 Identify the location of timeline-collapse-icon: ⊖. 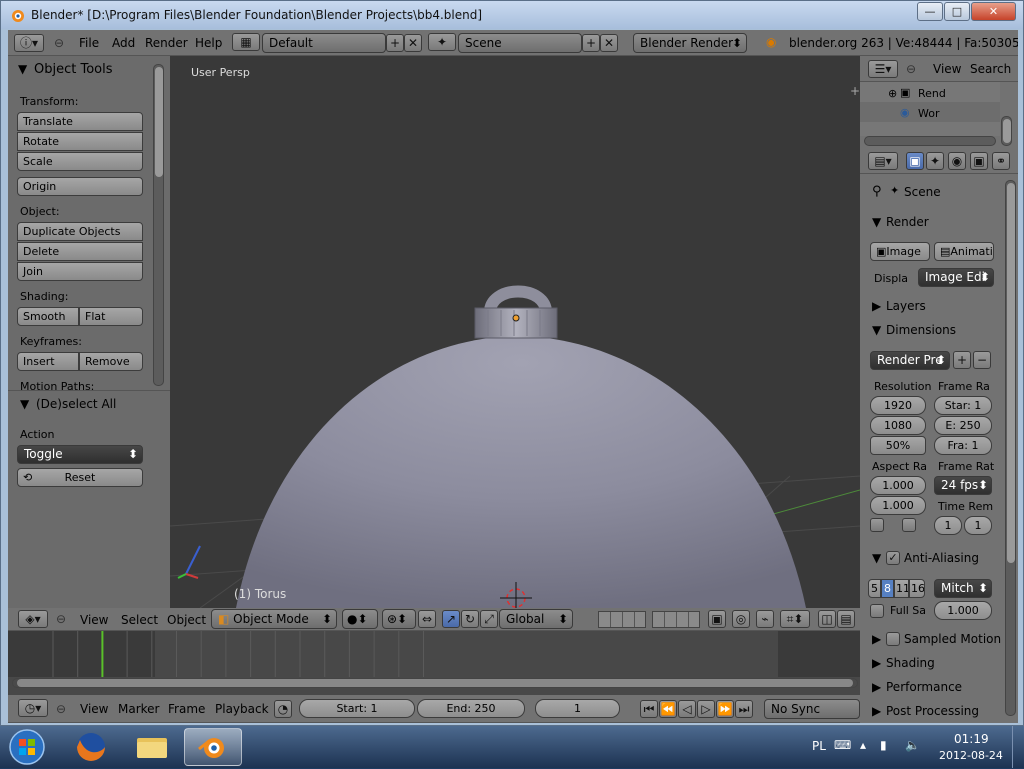
(61, 709).